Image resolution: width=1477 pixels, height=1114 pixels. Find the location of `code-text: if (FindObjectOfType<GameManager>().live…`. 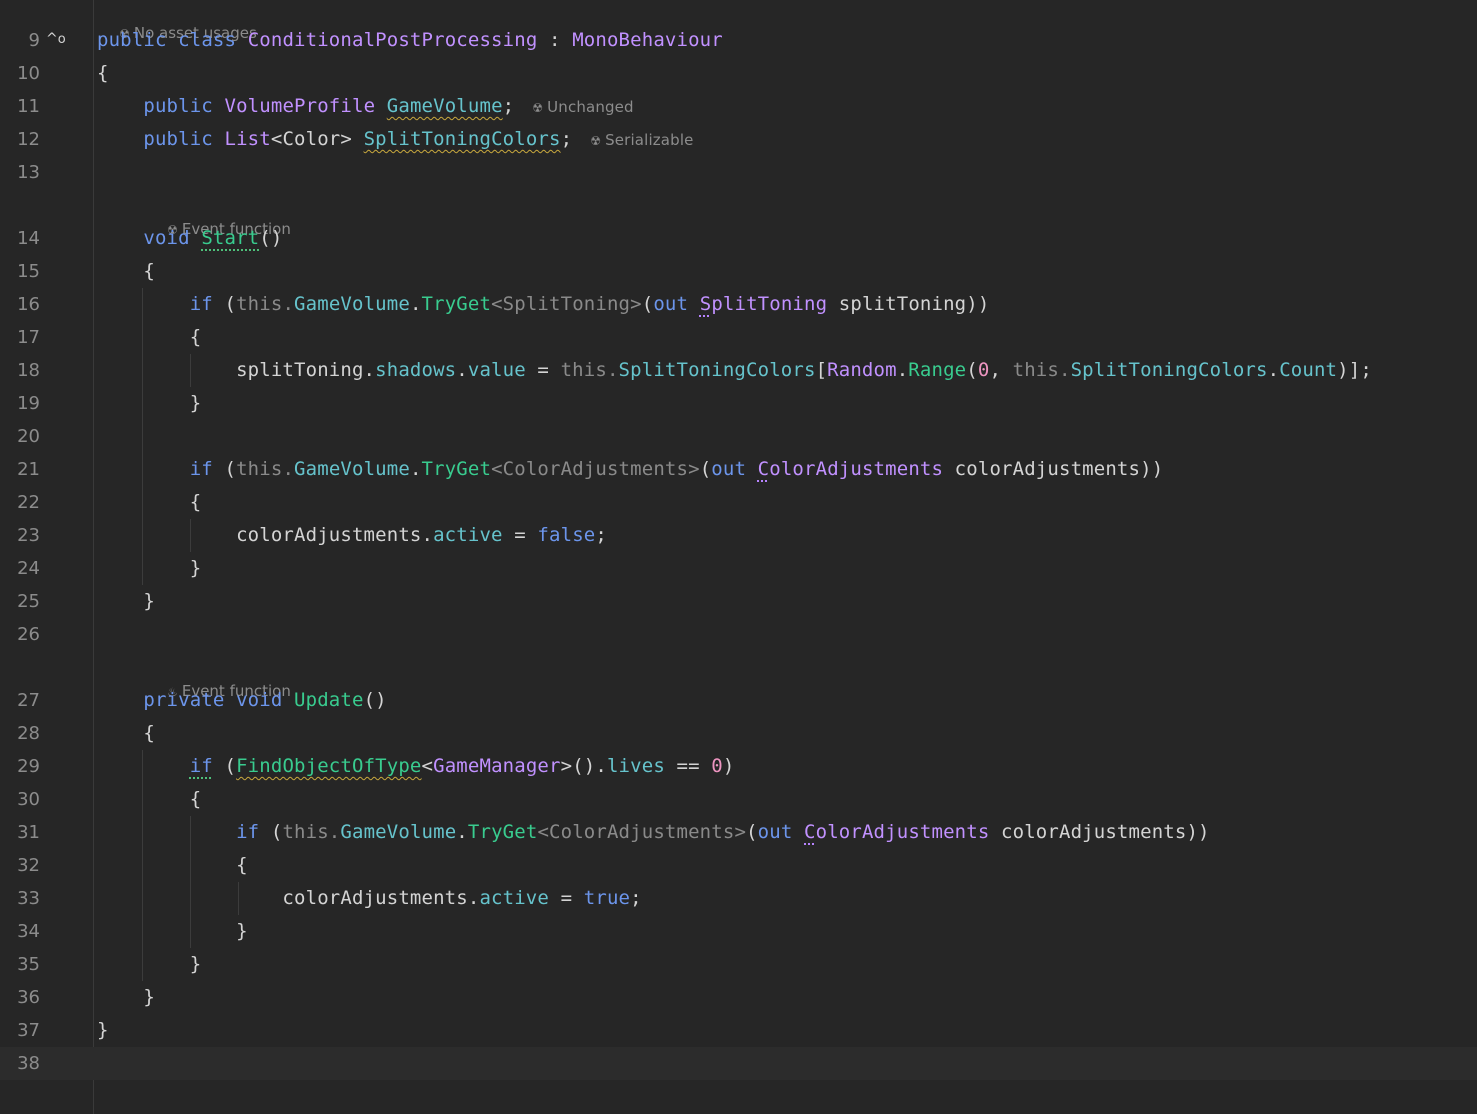

code-text: if (FindObjectOfType<GameManager>().live… is located at coordinates (462, 766).